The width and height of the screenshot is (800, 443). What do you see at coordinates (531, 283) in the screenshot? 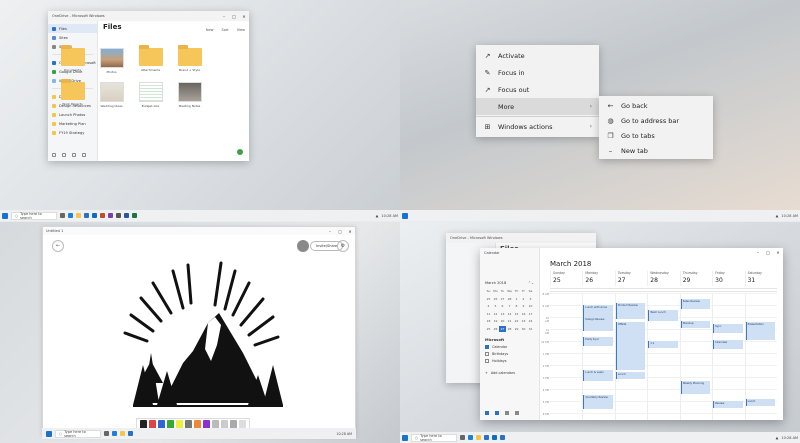
I see `chevron-up-down-icon: ⌃⌄` at bounding box center [531, 283].